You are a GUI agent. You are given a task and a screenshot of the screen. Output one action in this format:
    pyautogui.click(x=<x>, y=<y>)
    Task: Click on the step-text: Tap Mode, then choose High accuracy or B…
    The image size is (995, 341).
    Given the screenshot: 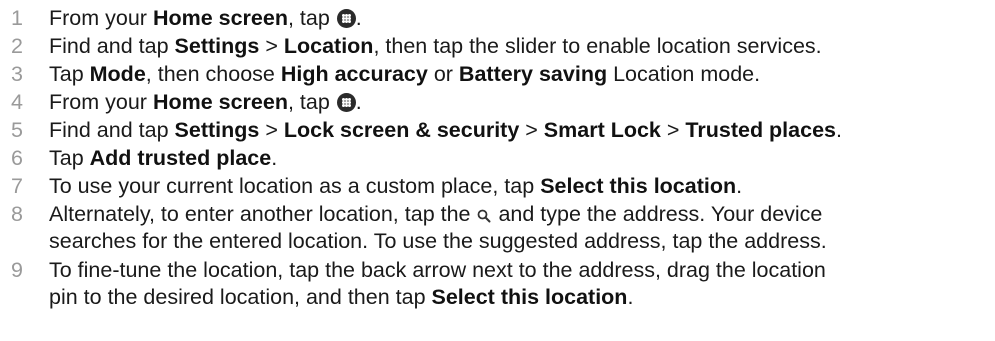 What is the action you would take?
    pyautogui.click(x=522, y=74)
    